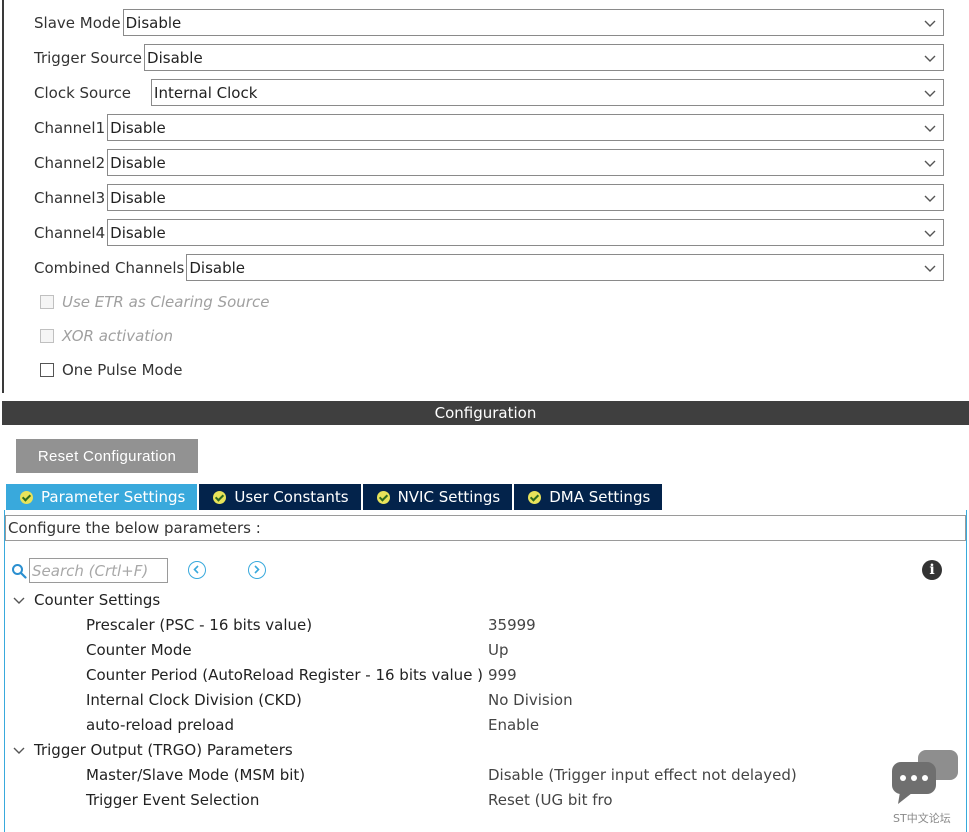  What do you see at coordinates (550, 800) in the screenshot?
I see `param-value: Reset (UG bit fro` at bounding box center [550, 800].